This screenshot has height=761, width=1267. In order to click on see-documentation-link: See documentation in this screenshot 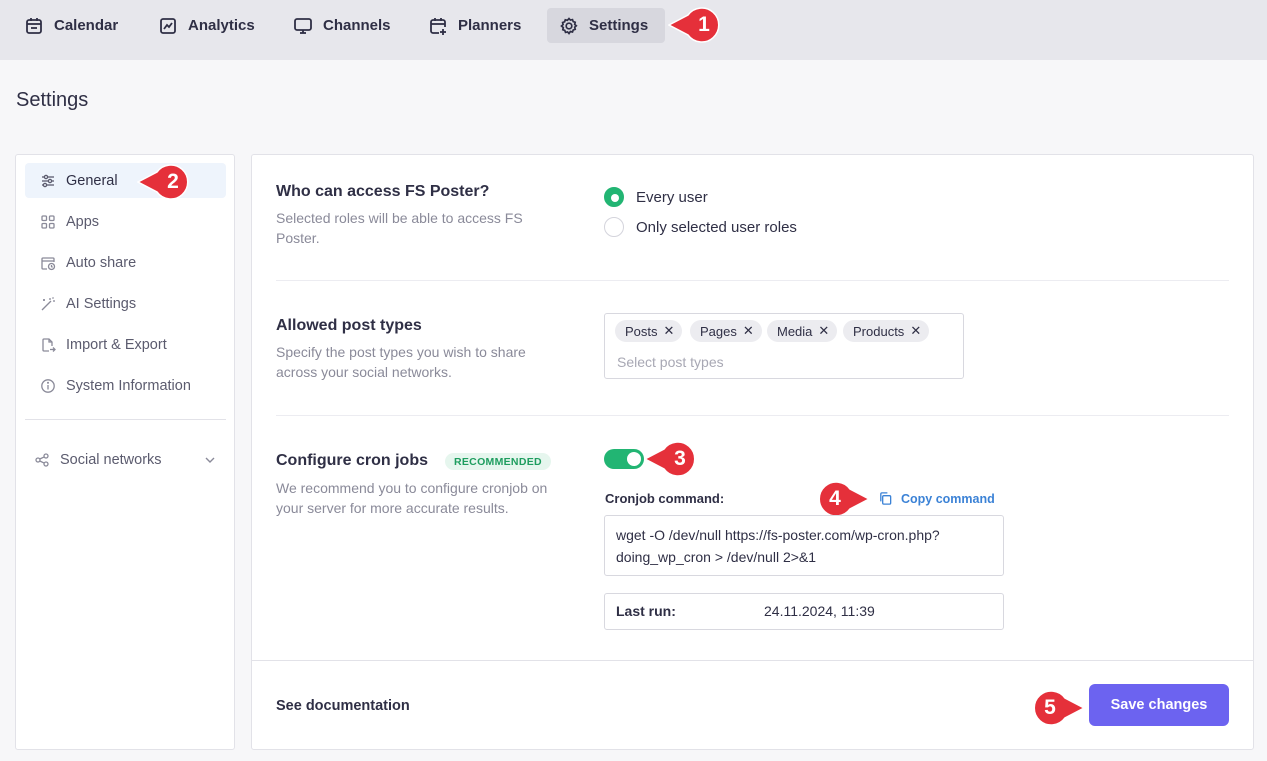, I will do `click(343, 706)`.